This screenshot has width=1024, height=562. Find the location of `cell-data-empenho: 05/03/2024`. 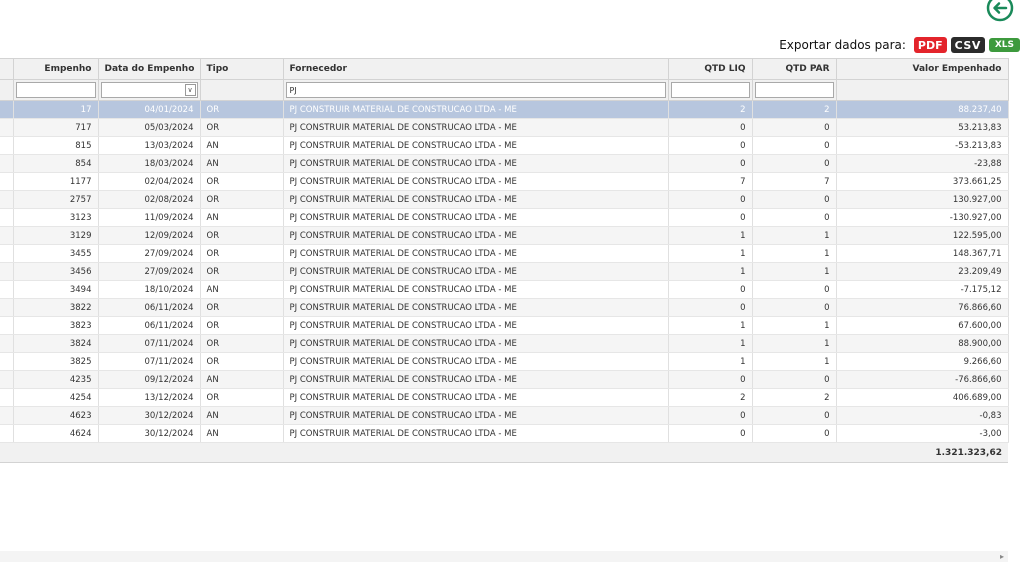

cell-data-empenho: 05/03/2024 is located at coordinates (149, 127).